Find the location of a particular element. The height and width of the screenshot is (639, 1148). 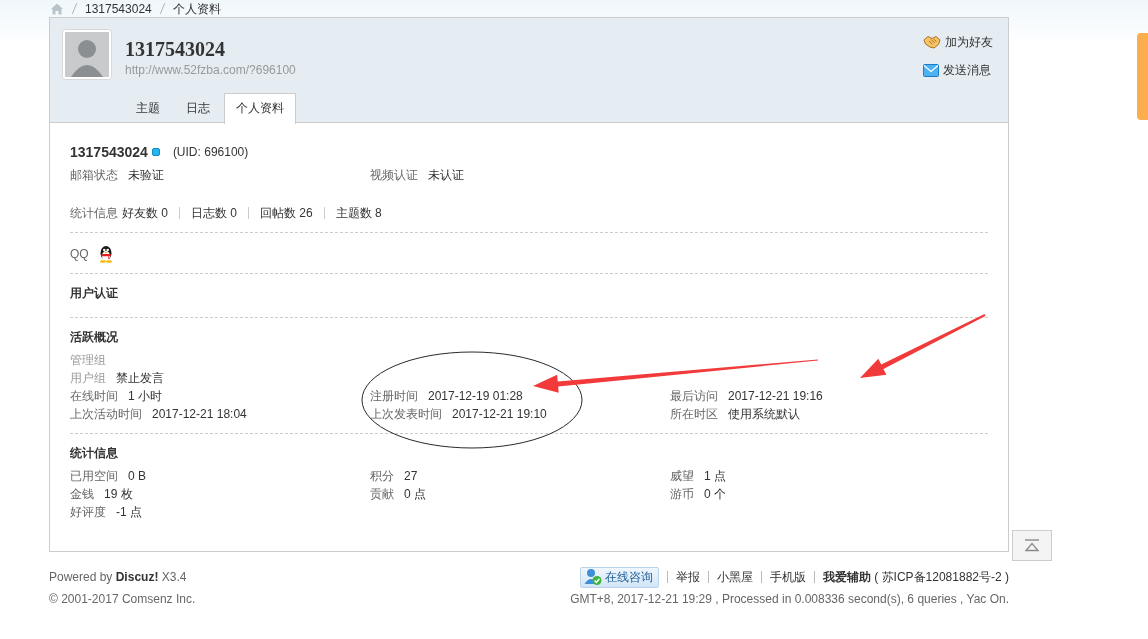

field-label: 好评度 is located at coordinates (88, 512).